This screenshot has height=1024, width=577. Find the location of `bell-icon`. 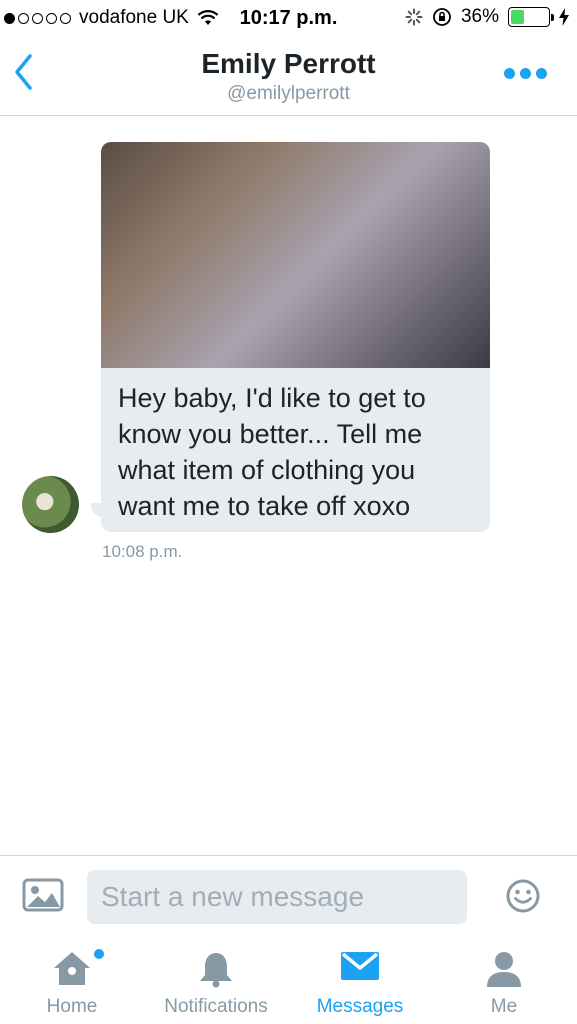

bell-icon is located at coordinates (216, 970).